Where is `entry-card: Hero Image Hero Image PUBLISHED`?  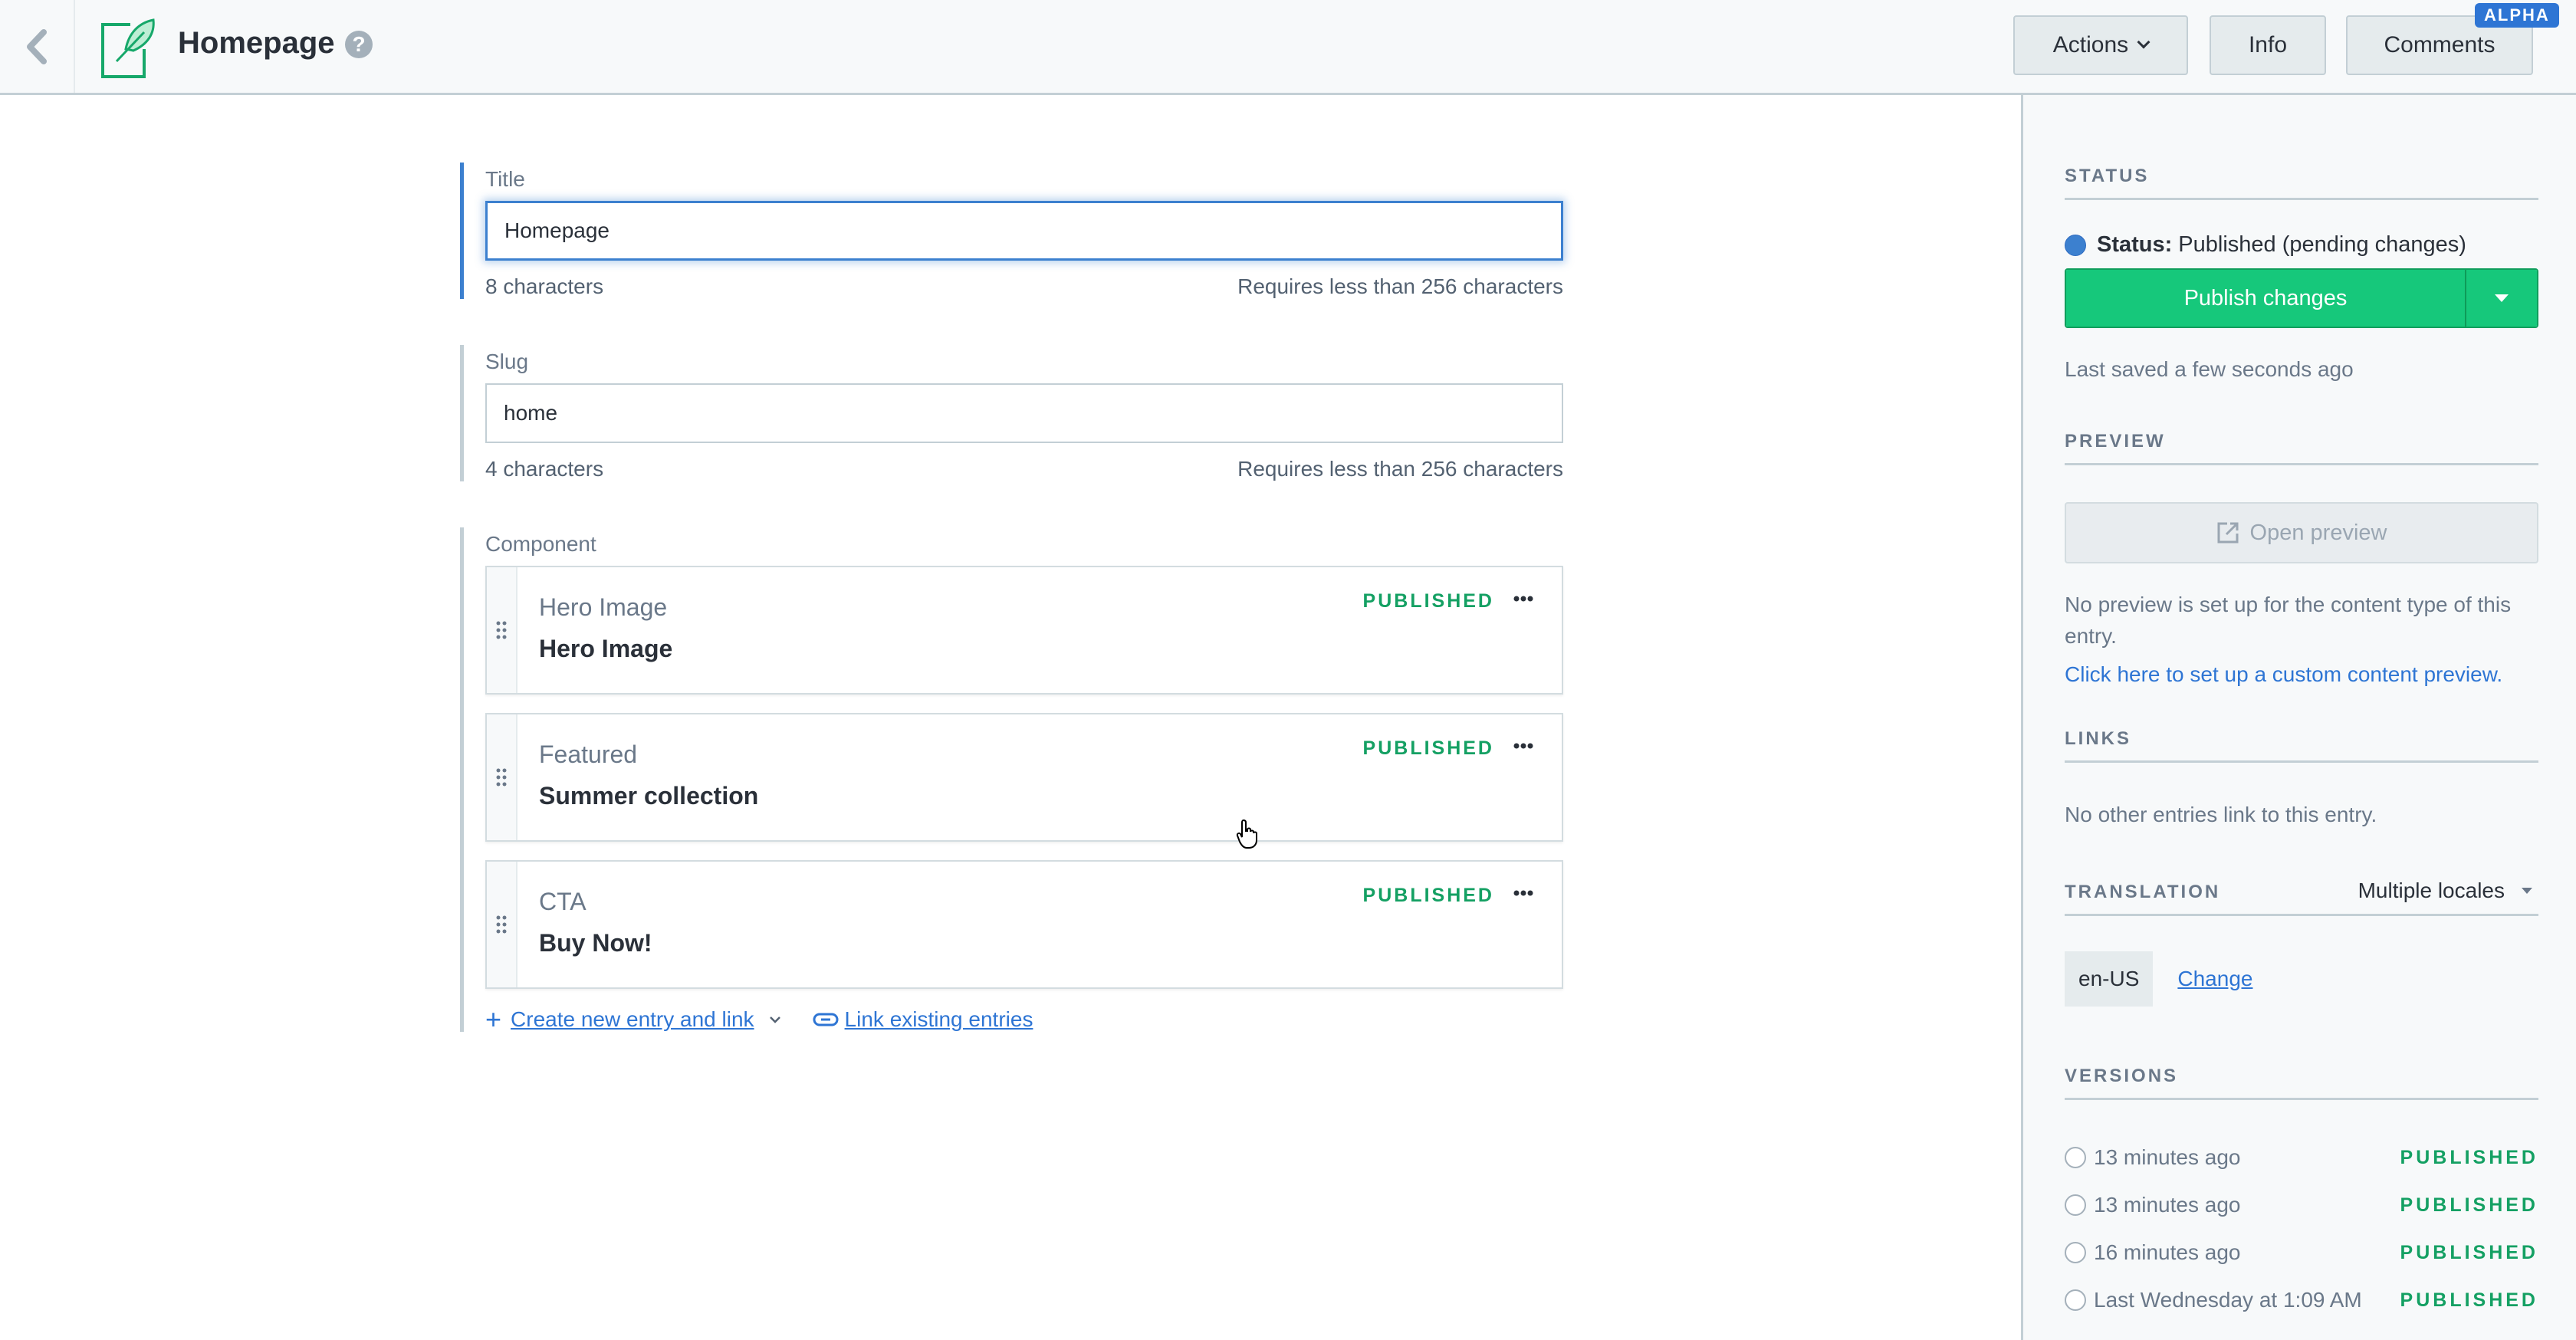
entry-card: Hero Image Hero Image PUBLISHED is located at coordinates (1024, 630).